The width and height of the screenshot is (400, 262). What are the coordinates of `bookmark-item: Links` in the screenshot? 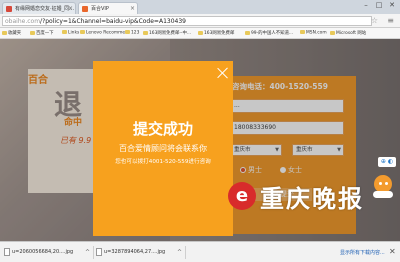 It's located at (70, 33).